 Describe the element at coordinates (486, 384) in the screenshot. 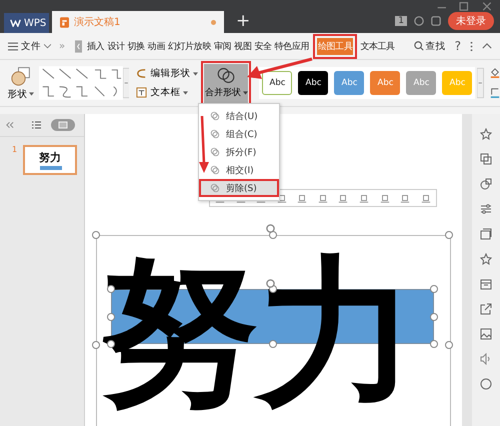

I see `circle-icon` at that location.